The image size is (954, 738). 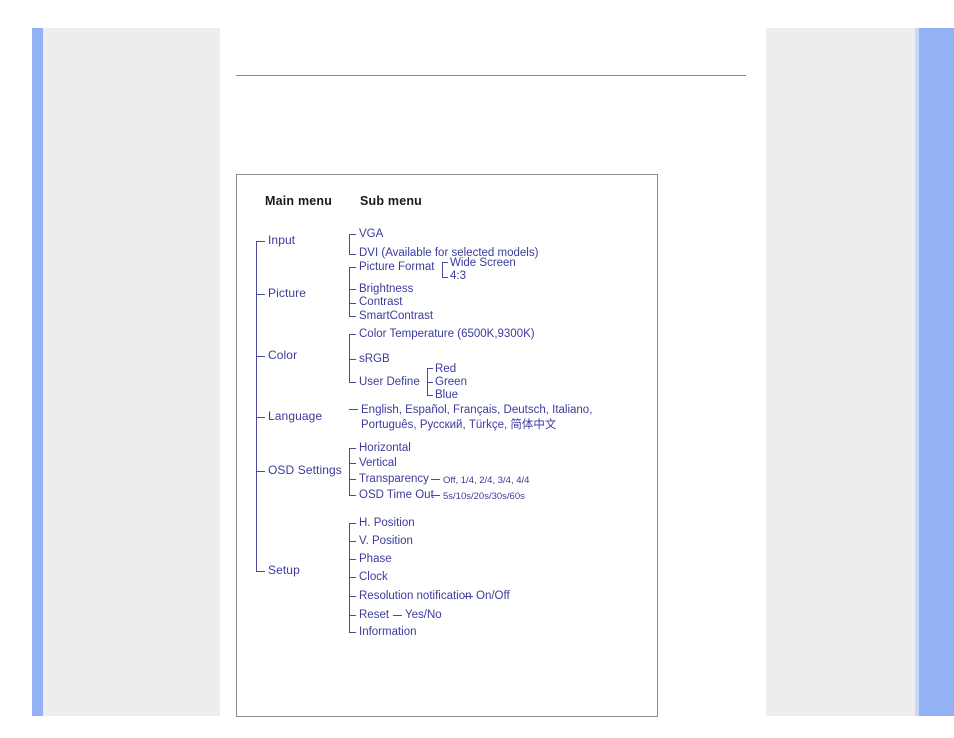 What do you see at coordinates (394, 479) in the screenshot?
I see `sub-menu-item-transparency: Transparency` at bounding box center [394, 479].